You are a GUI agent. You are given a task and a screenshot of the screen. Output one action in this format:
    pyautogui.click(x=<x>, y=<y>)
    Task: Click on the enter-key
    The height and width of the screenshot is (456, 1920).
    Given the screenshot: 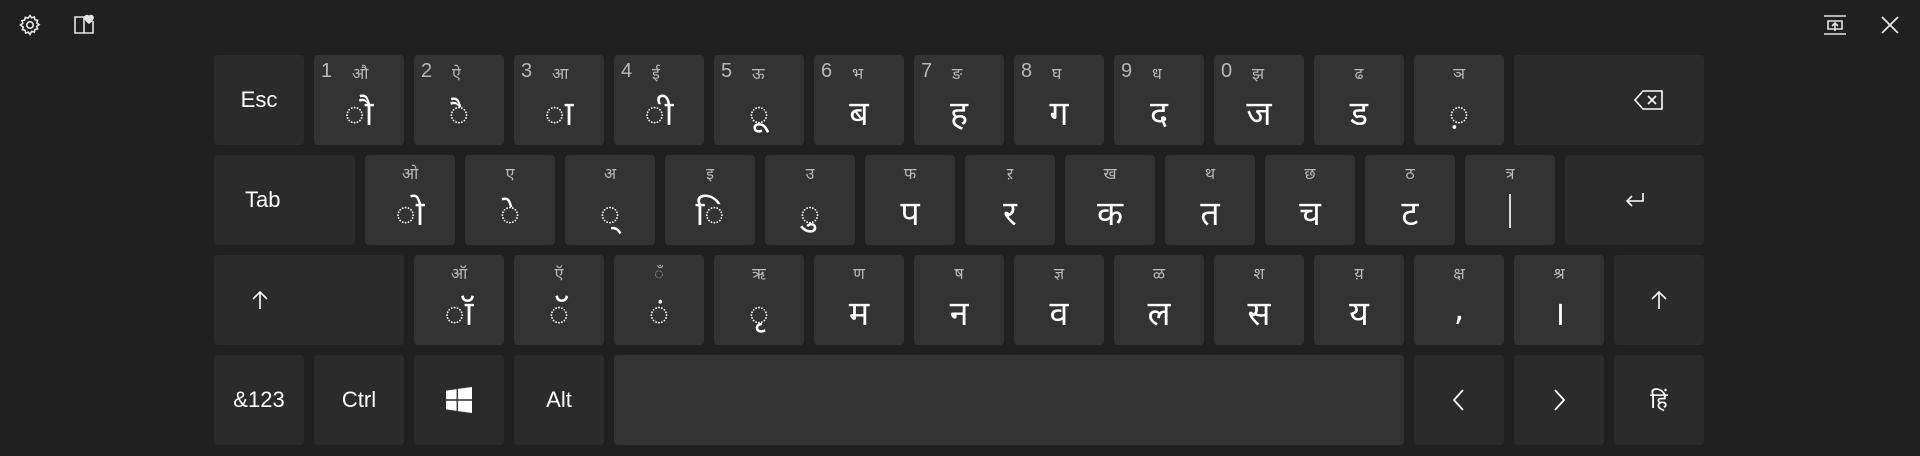 What is the action you would take?
    pyautogui.click(x=1634, y=200)
    